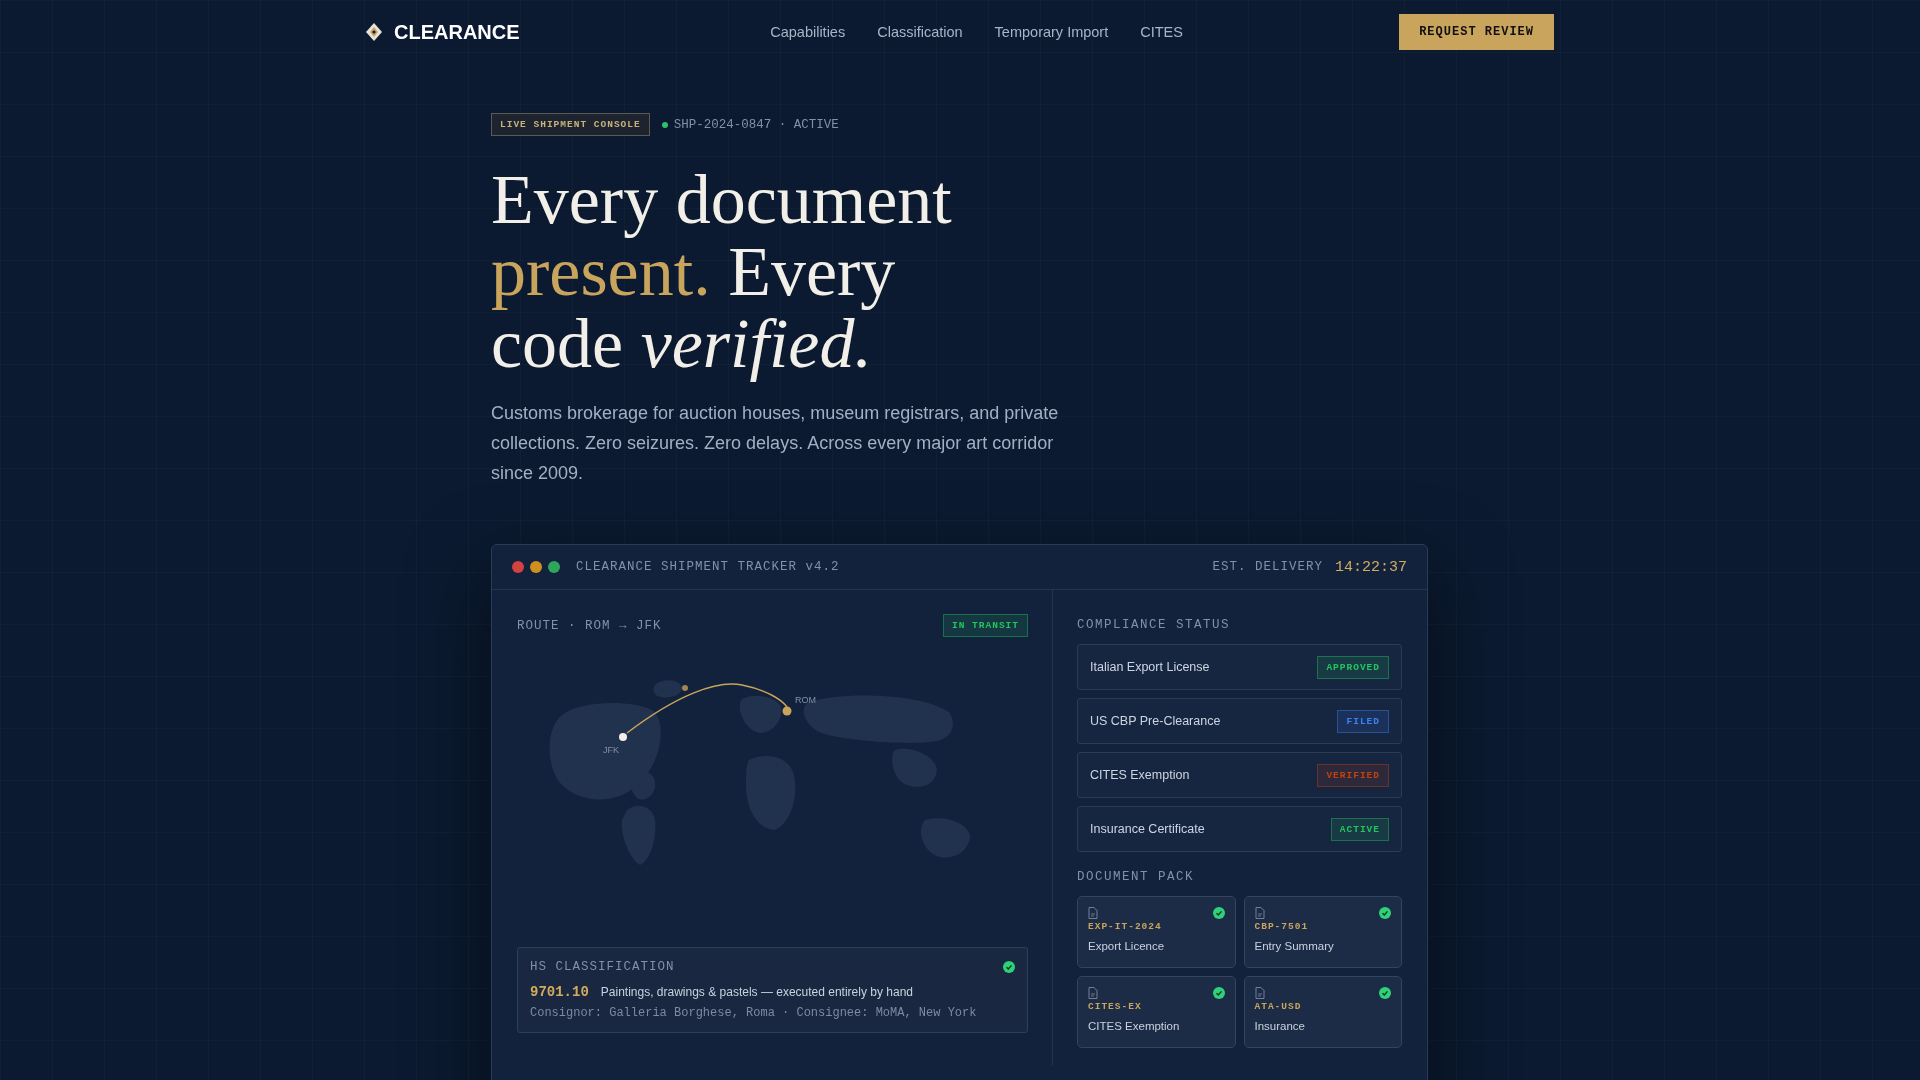 This screenshot has width=1920, height=1080. Describe the element at coordinates (559, 992) in the screenshot. I see `hs-code: 9701.10` at that location.